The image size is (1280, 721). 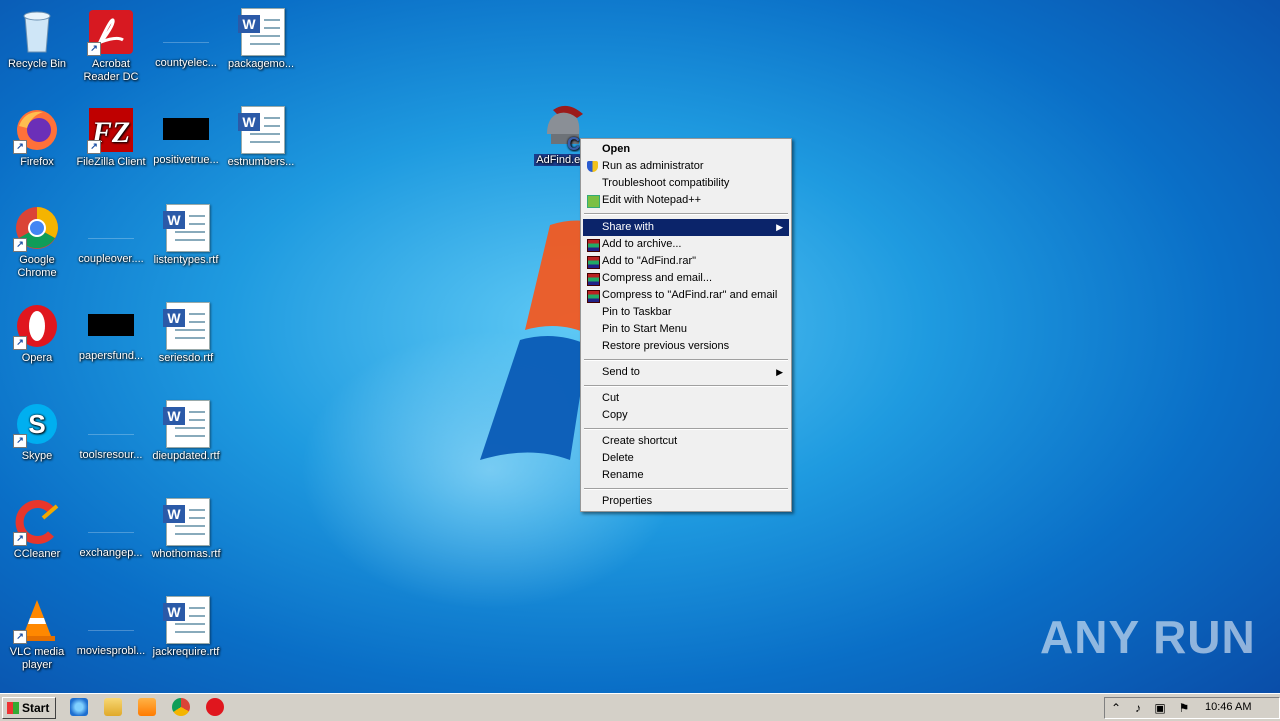 I want to click on menu-item-edit-with-notepadpp: Edit with Notepad++, so click(x=686, y=200).